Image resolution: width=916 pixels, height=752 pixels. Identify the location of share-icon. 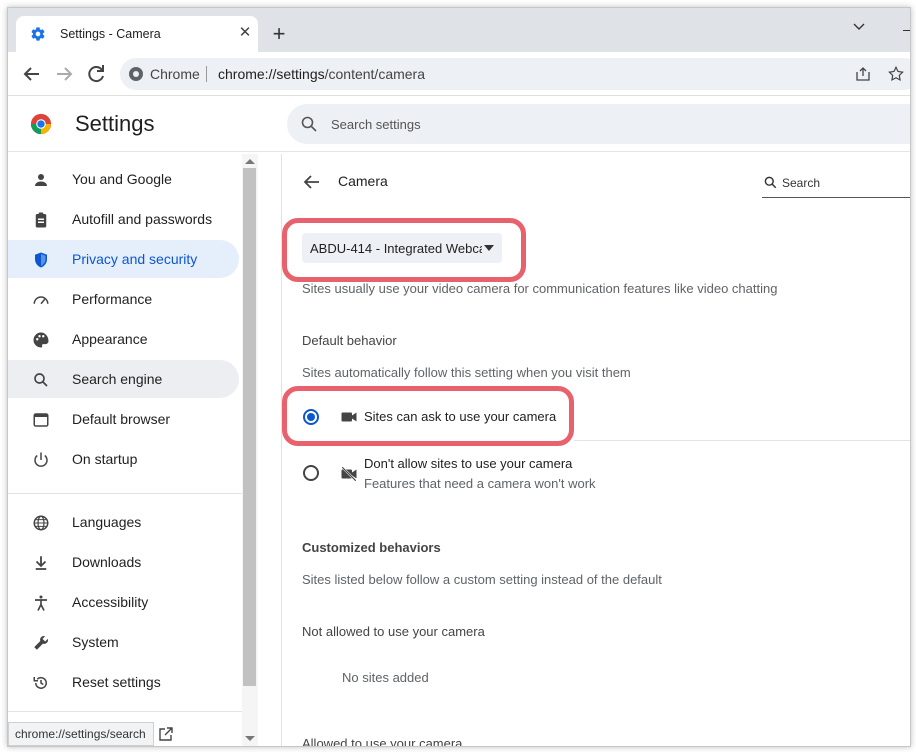
(863, 74).